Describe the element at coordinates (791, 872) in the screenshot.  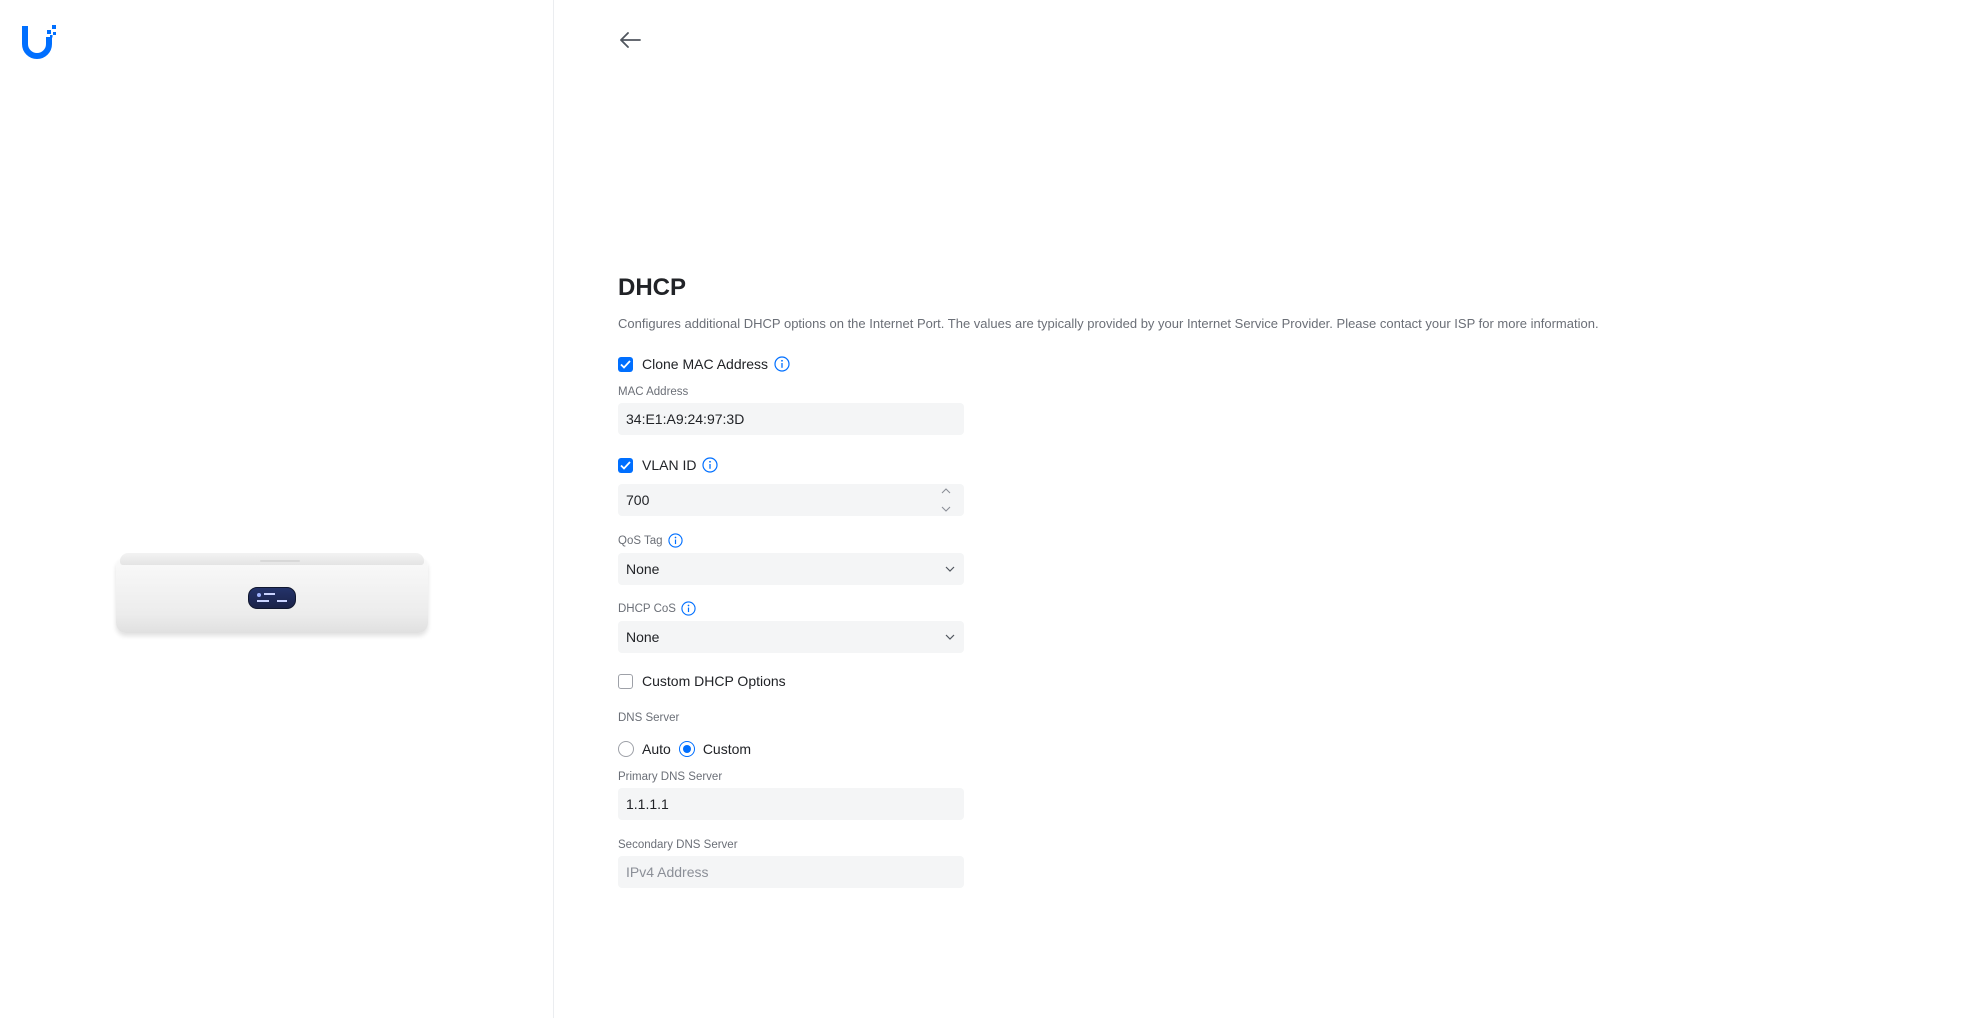
I see `secondary-dns-input: IPv4 Address` at that location.